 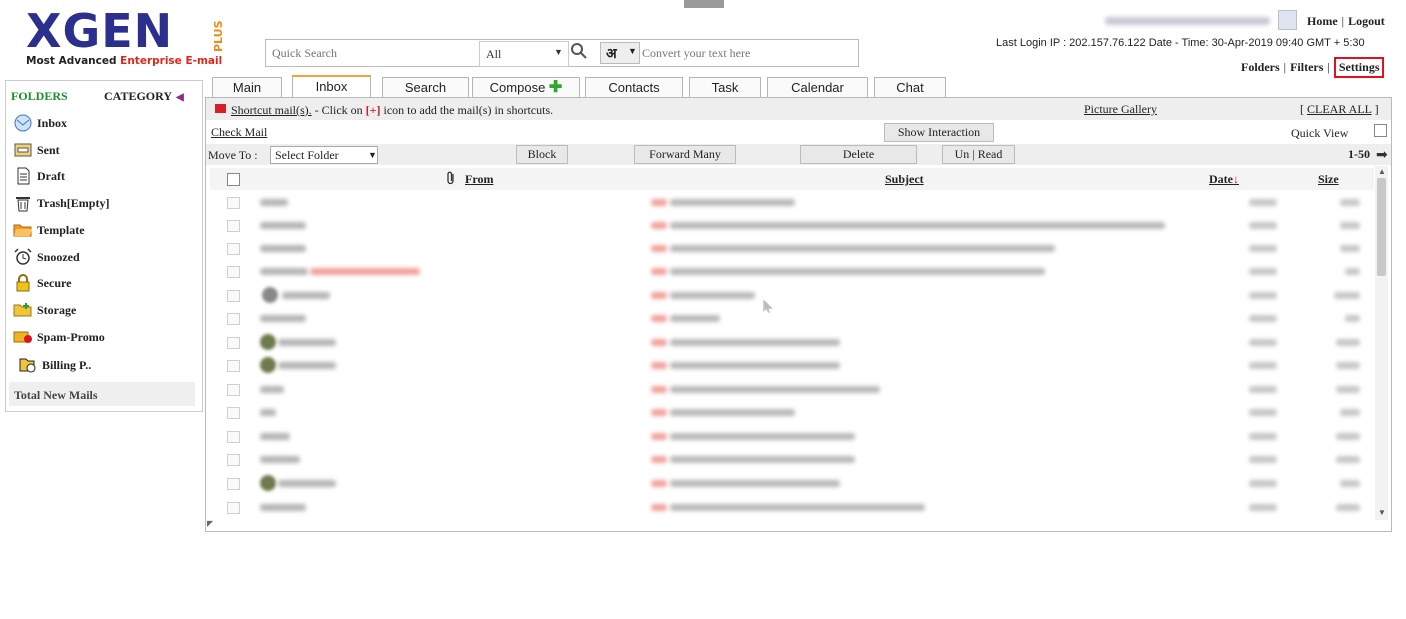 What do you see at coordinates (542, 154) in the screenshot?
I see `block-button: Block` at bounding box center [542, 154].